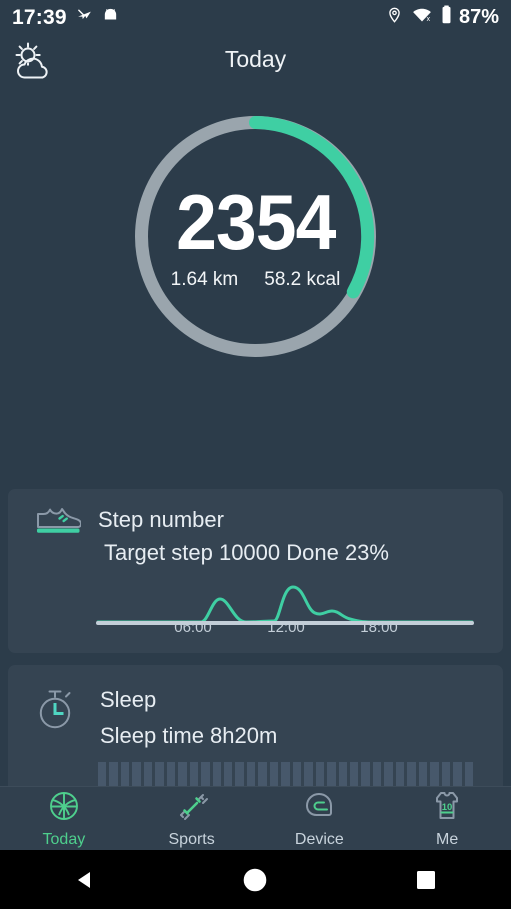  I want to click on tab-today-label: Today, so click(64, 839).